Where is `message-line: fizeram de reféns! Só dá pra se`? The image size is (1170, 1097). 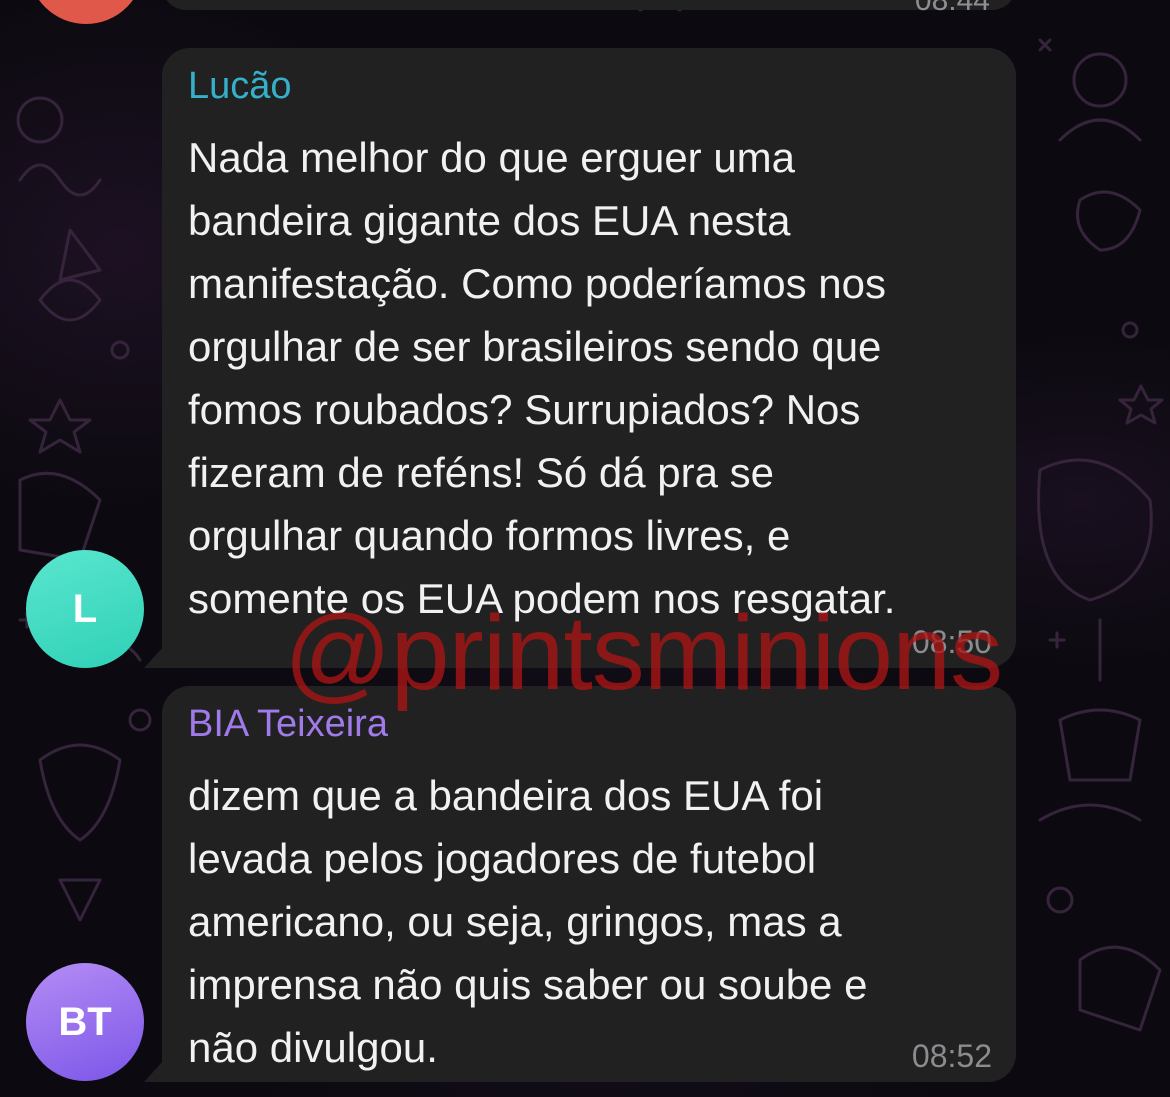
message-line: fizeram de reféns! Só dá pra se is located at coordinates (481, 472).